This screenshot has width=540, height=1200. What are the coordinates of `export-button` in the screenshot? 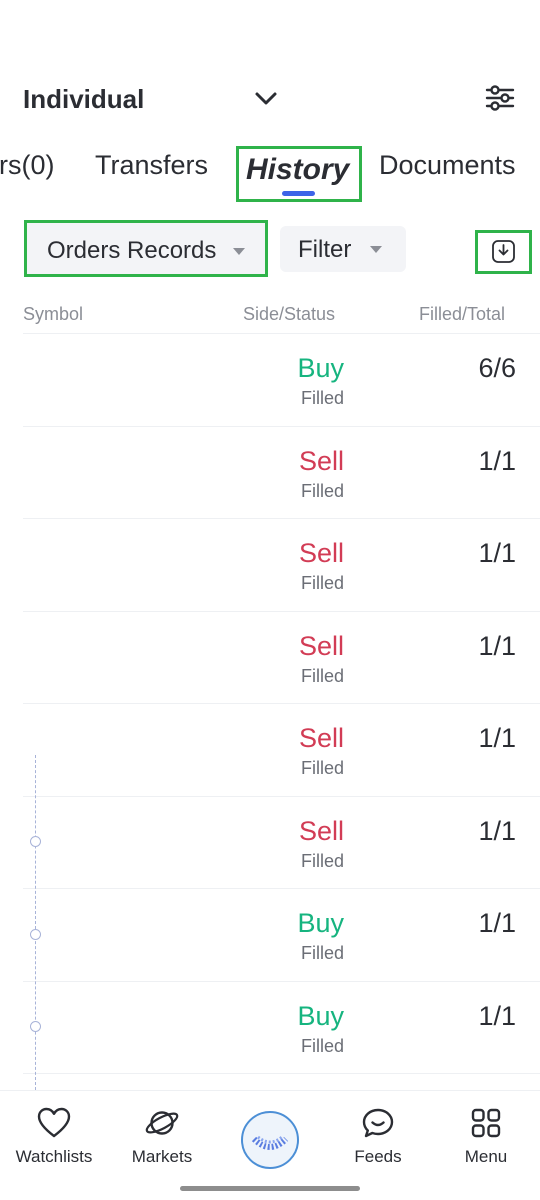 It's located at (503, 252).